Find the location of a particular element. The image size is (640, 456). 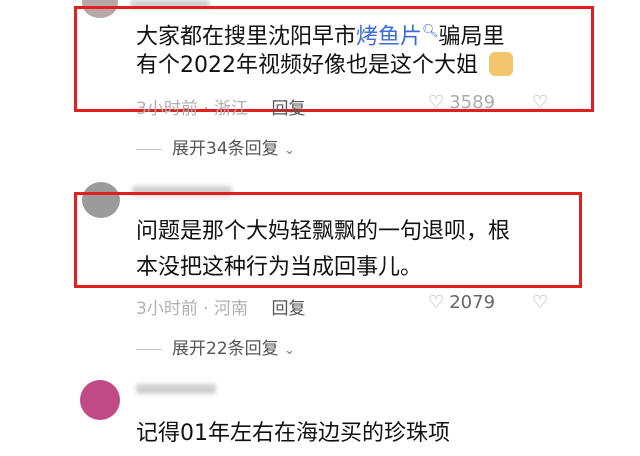

comment-text-line: 有个2022年视频好像也是这个大姐 is located at coordinates (307, 65).